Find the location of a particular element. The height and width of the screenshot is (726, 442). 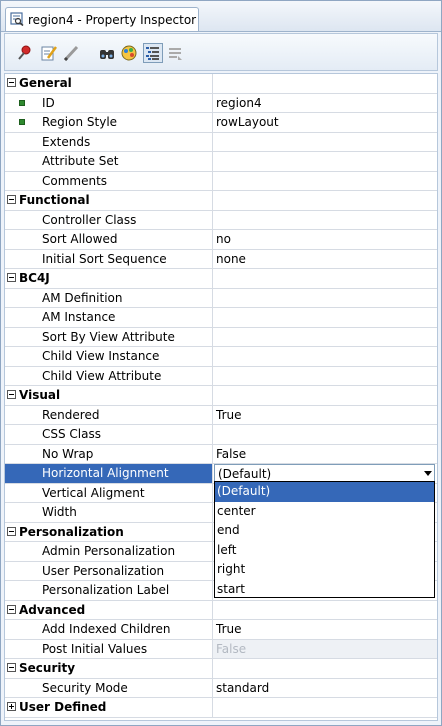

property-row-child-view-instance: Child View Instance is located at coordinates (221, 357).